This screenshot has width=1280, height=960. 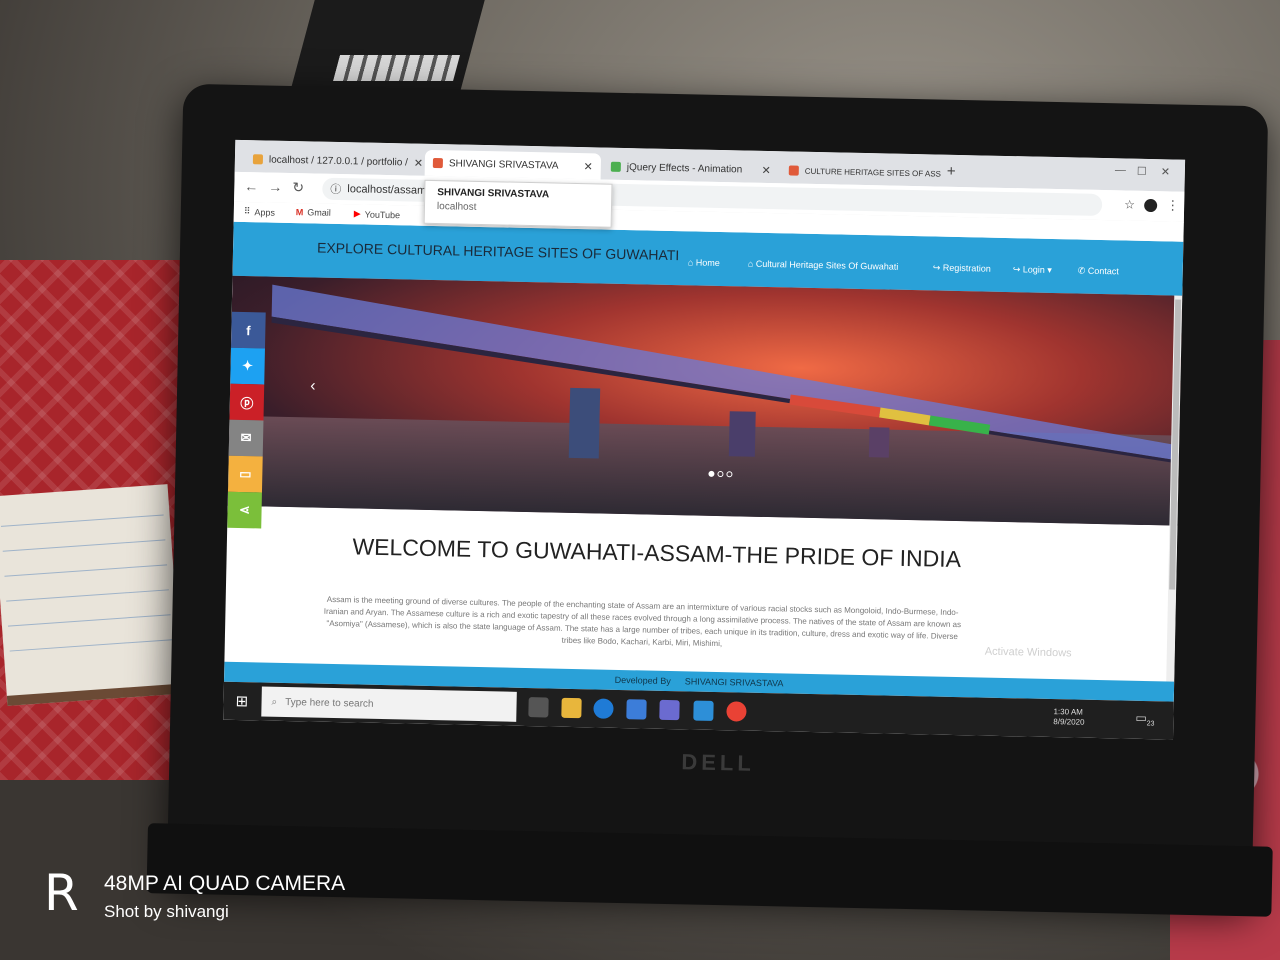 I want to click on tooltip-title: SHIVANGI SRIVASTAVA, so click(x=493, y=194).